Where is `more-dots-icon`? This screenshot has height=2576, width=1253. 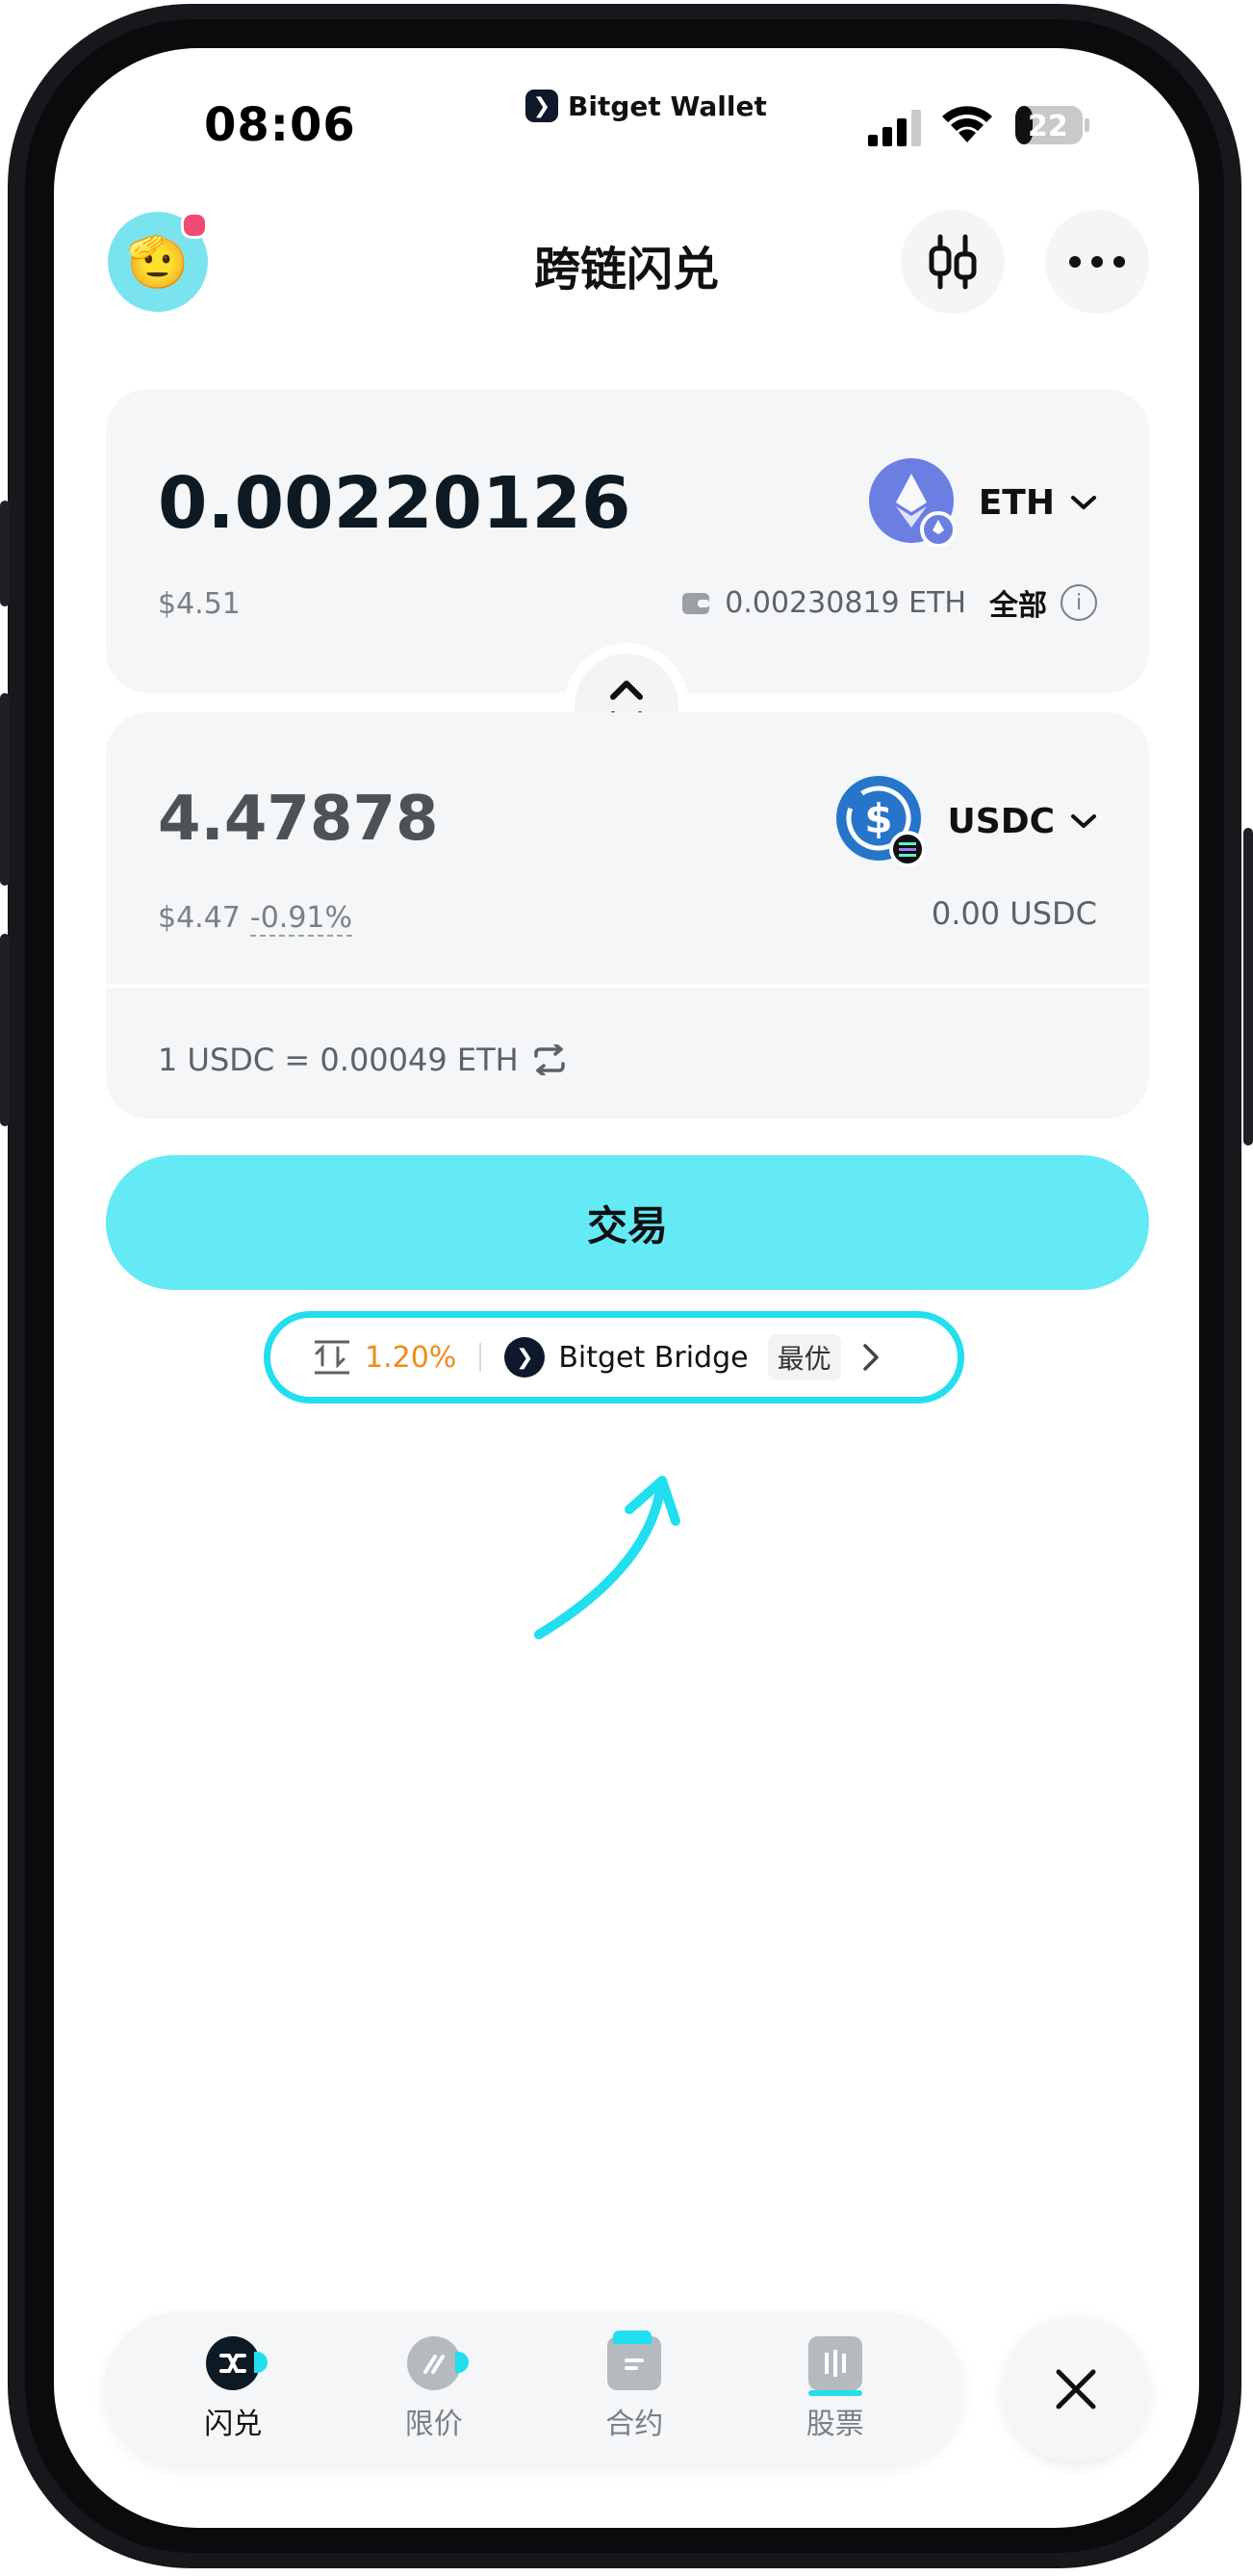
more-dots-icon is located at coordinates (1097, 262).